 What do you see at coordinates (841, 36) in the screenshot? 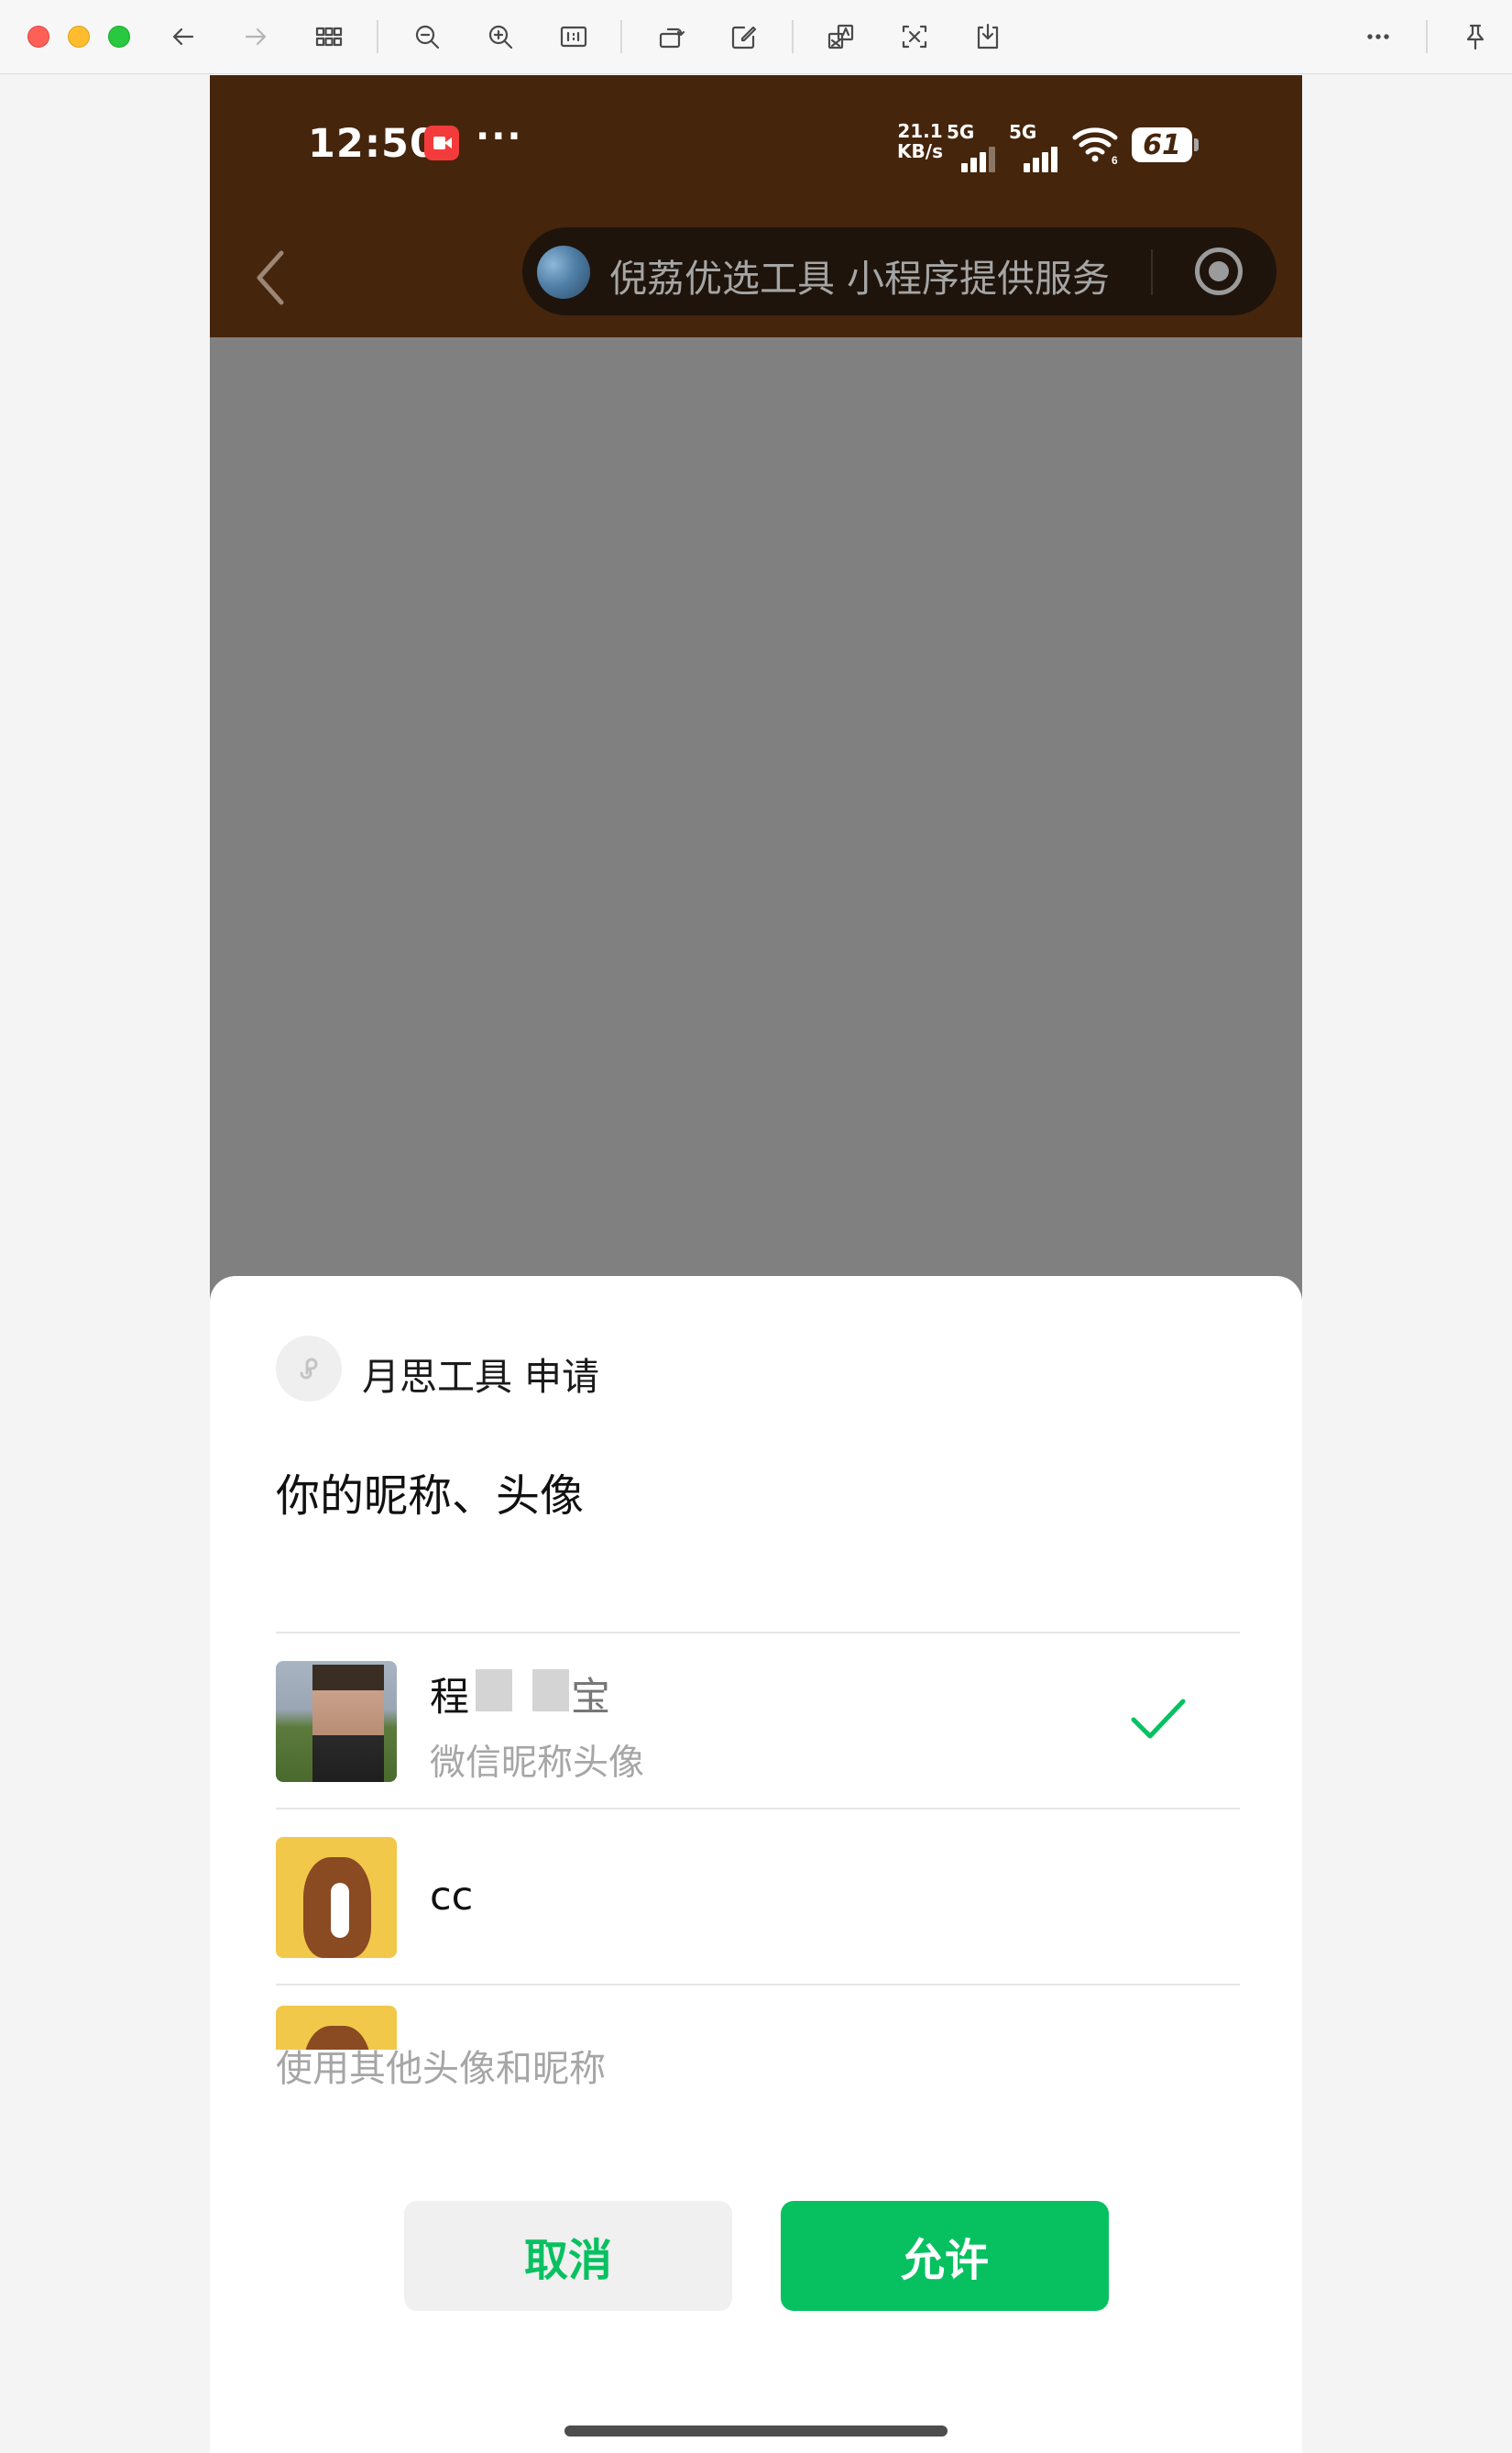
I see `translate-icon` at bounding box center [841, 36].